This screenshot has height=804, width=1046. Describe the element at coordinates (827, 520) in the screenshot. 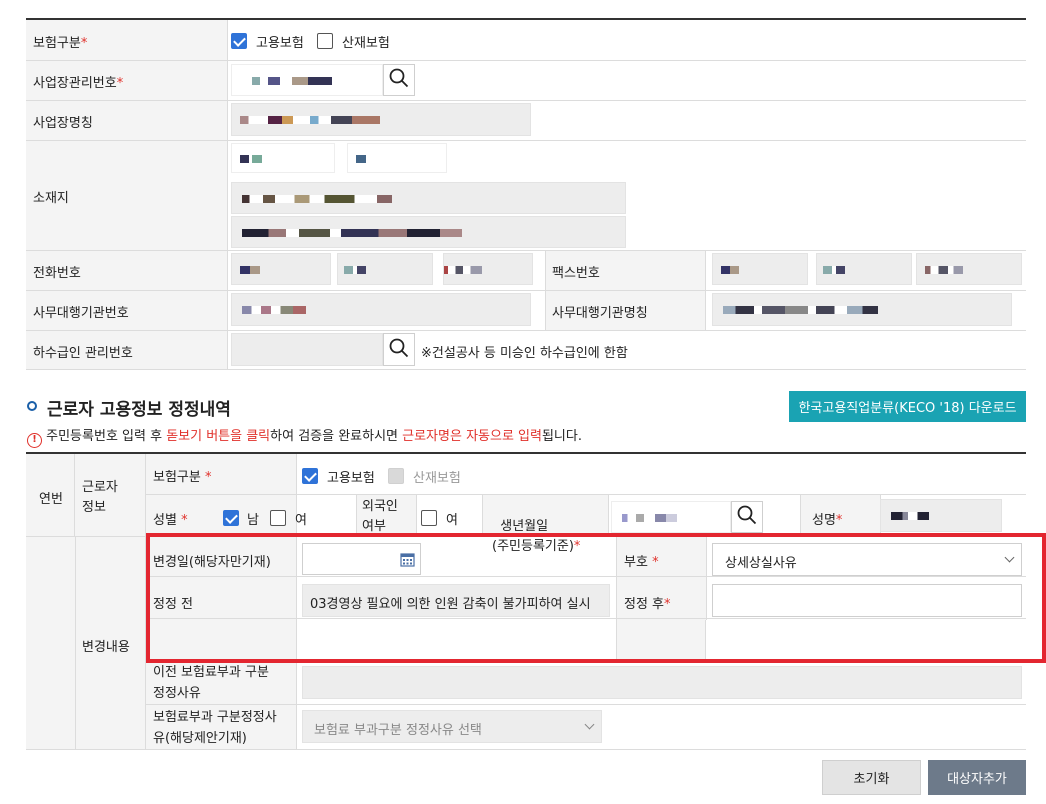

I see `name-label: 성명*` at that location.